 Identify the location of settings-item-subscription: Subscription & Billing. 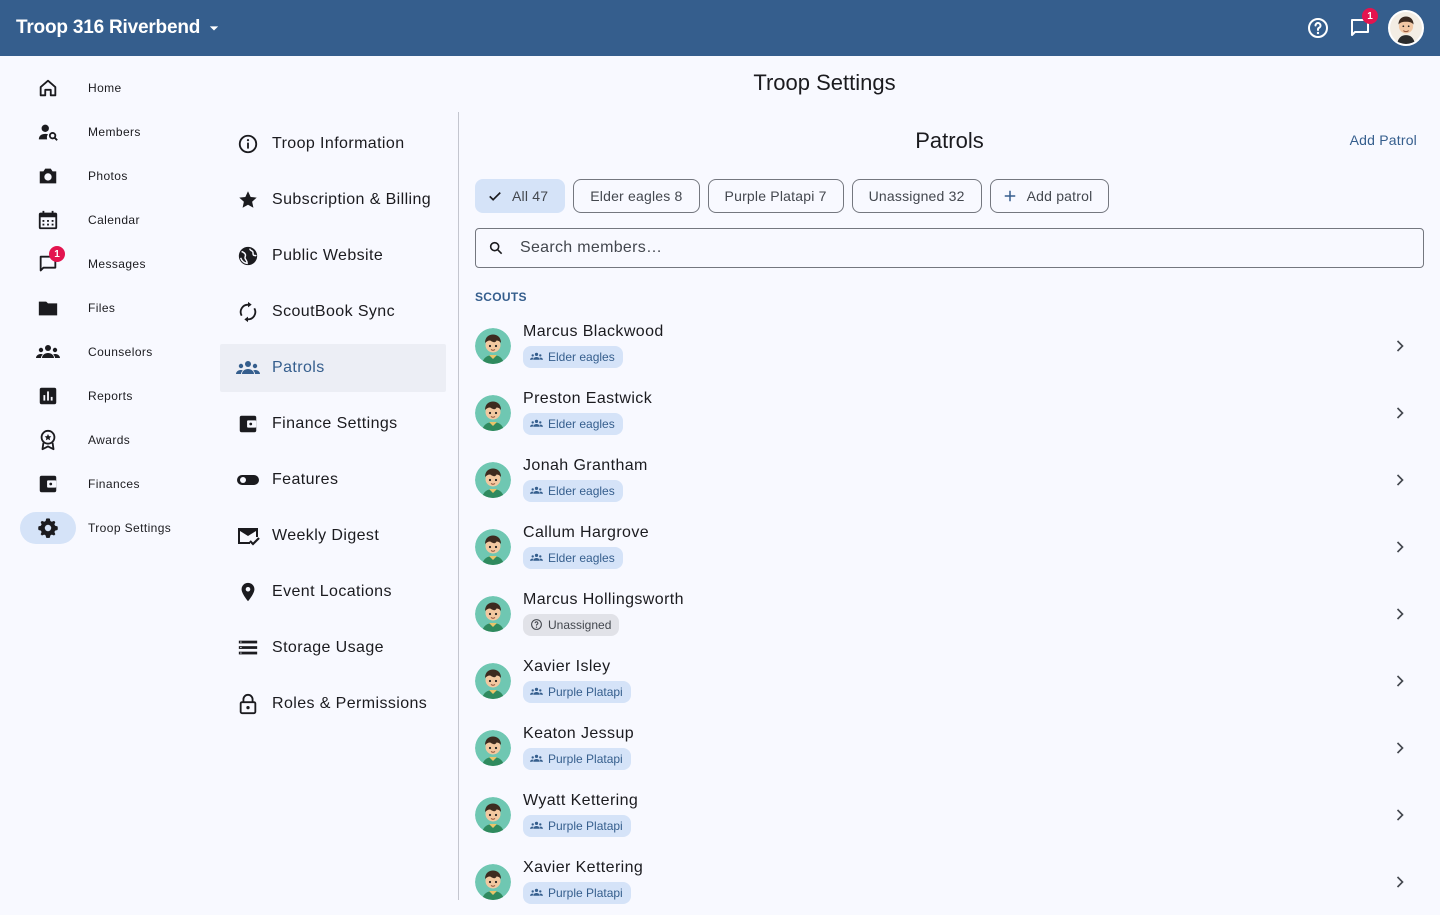
(333, 200).